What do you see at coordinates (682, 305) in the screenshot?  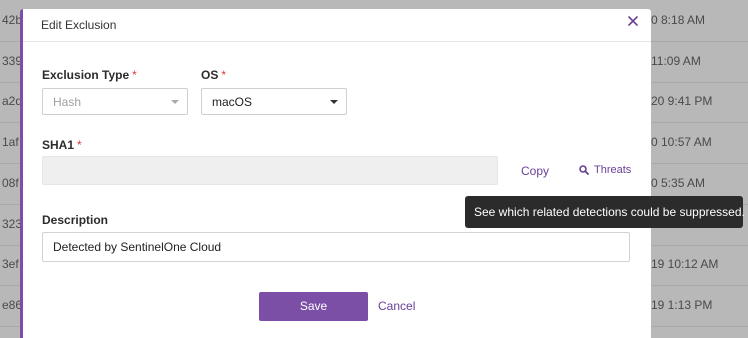 I see `row-time: 19 1:13 PM` at bounding box center [682, 305].